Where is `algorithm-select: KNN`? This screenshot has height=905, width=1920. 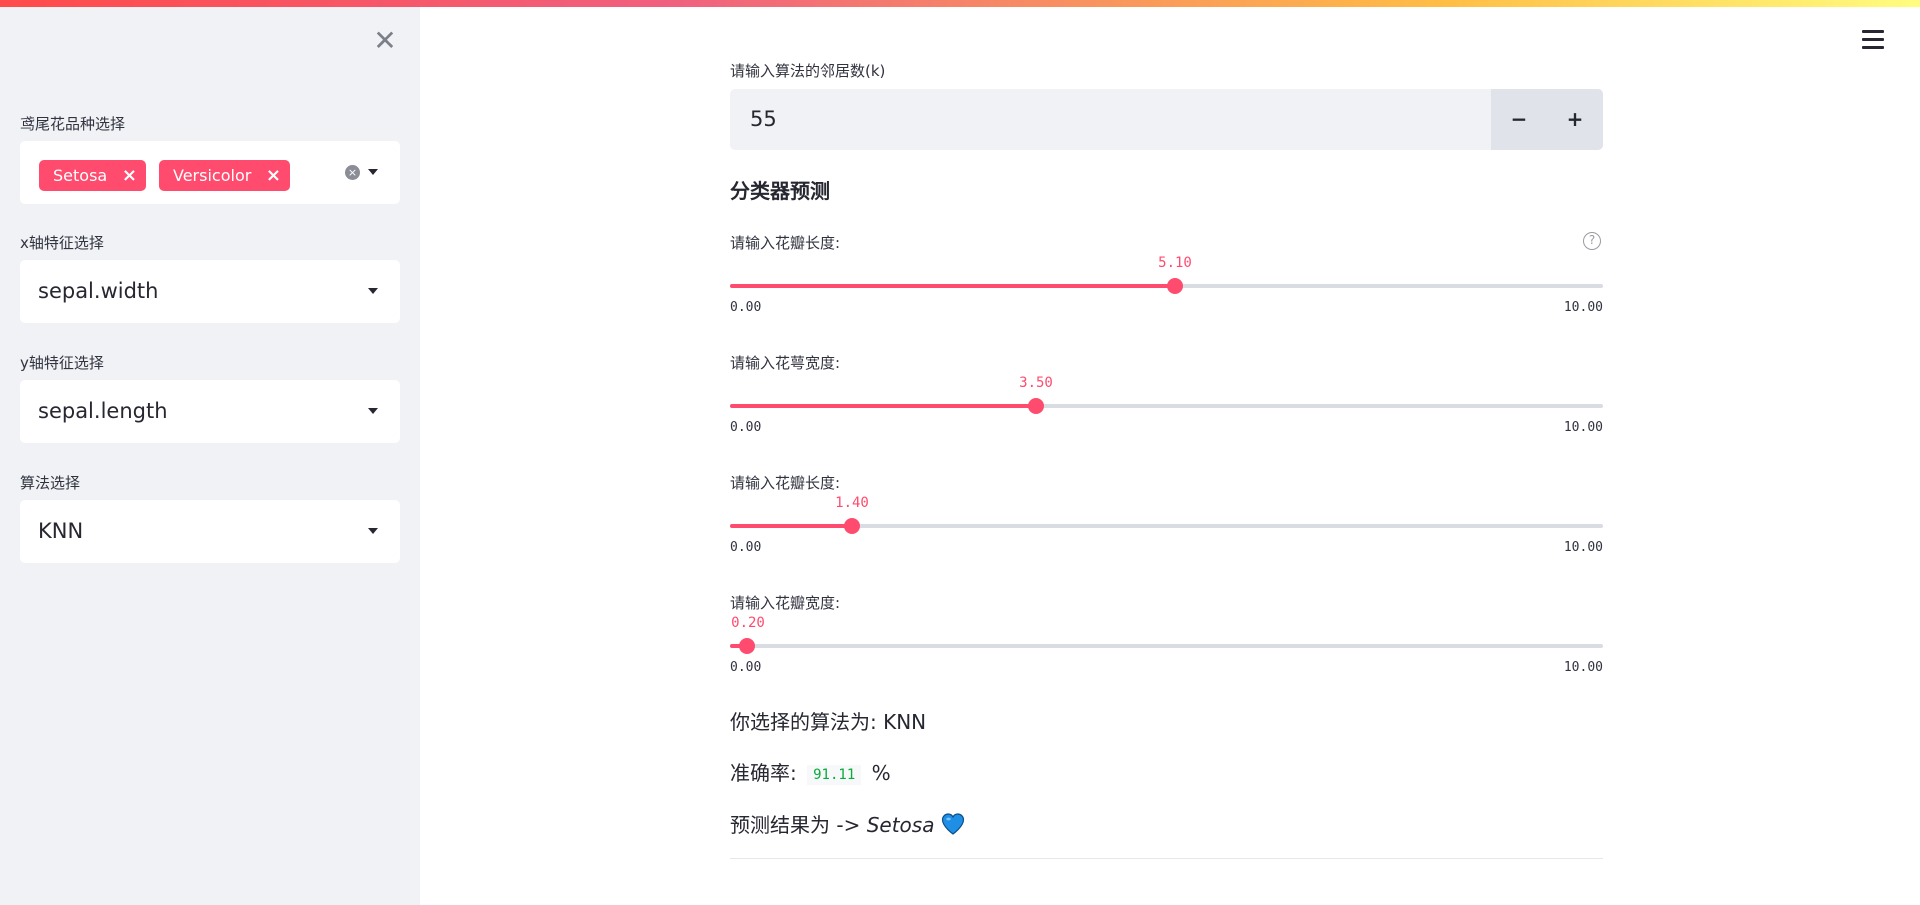 algorithm-select: KNN is located at coordinates (210, 531).